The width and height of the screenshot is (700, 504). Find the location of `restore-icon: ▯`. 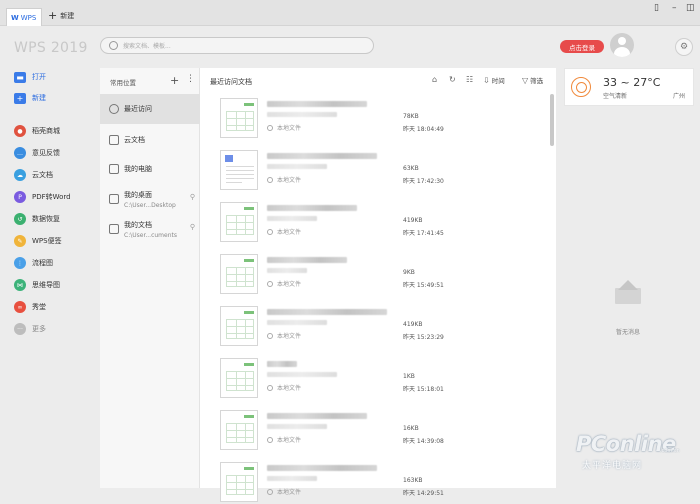

restore-icon: ▯ is located at coordinates (656, 8).